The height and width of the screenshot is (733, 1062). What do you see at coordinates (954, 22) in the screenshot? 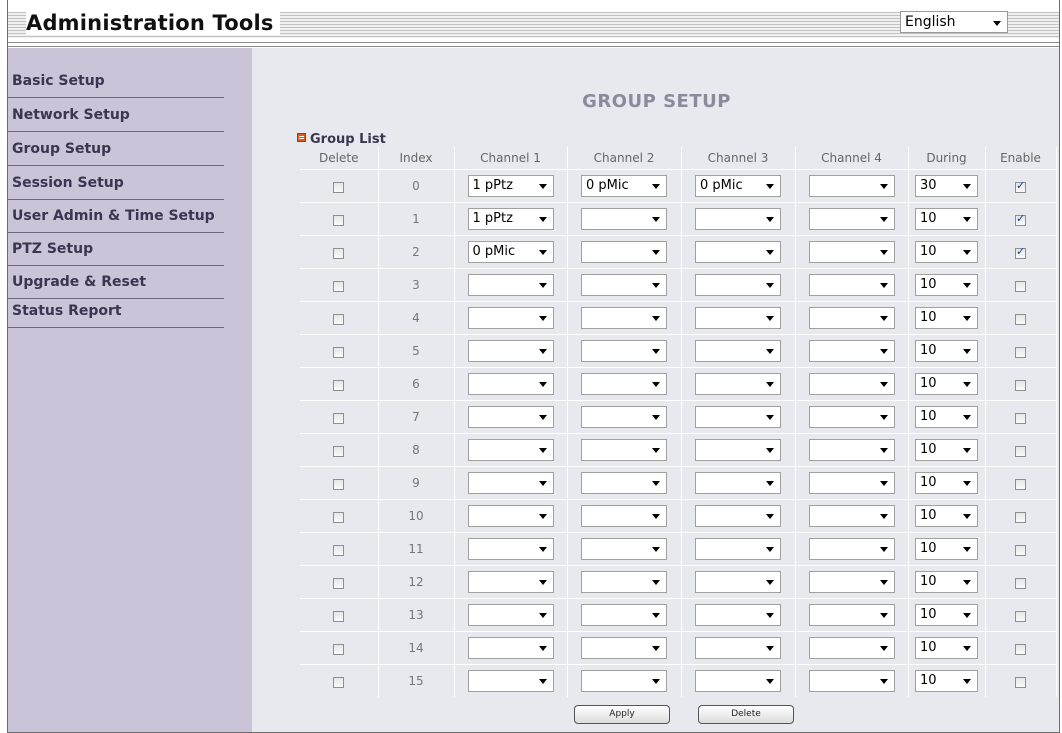
I see `language-select: English` at bounding box center [954, 22].